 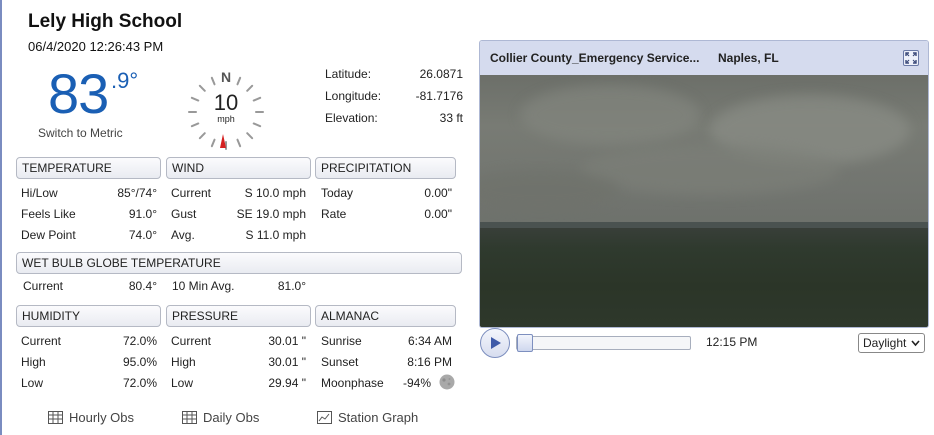 I want to click on elevation-value: 33 ft, so click(x=451, y=118).